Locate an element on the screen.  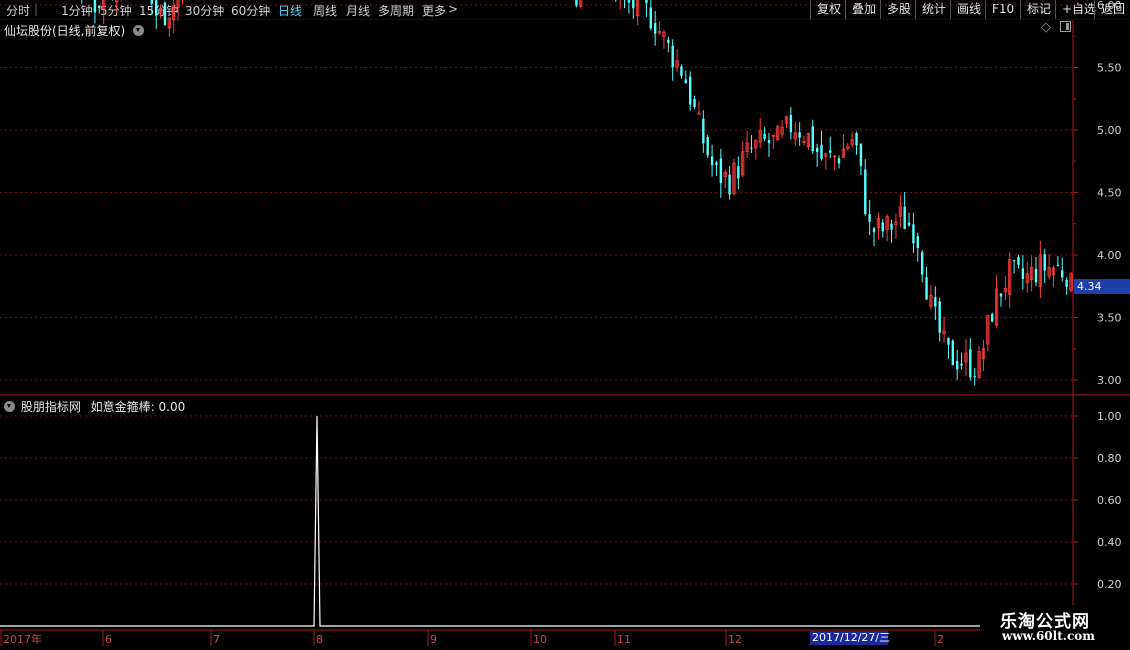
diamond-icon: ◇ is located at coordinates (1046, 27).